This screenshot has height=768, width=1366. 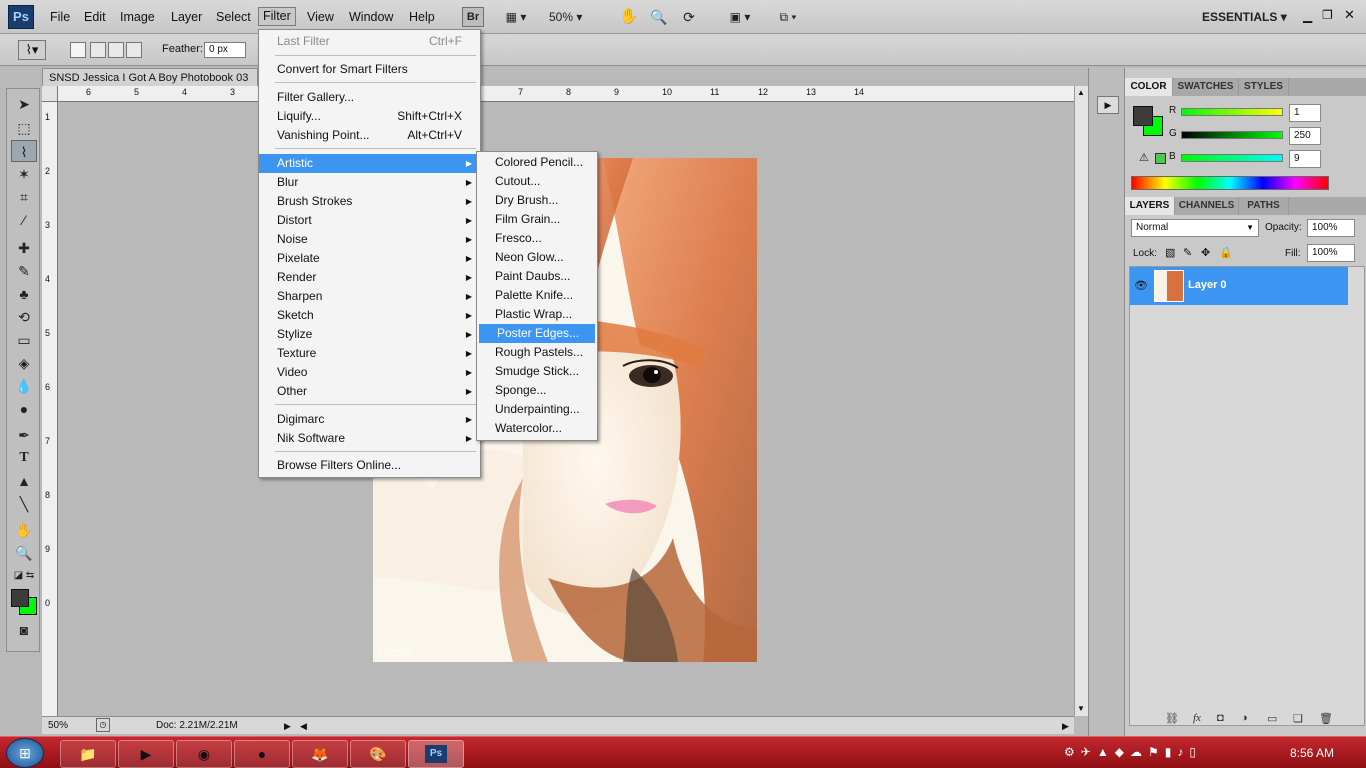 I want to click on g-slider, so click(x=1232, y=135).